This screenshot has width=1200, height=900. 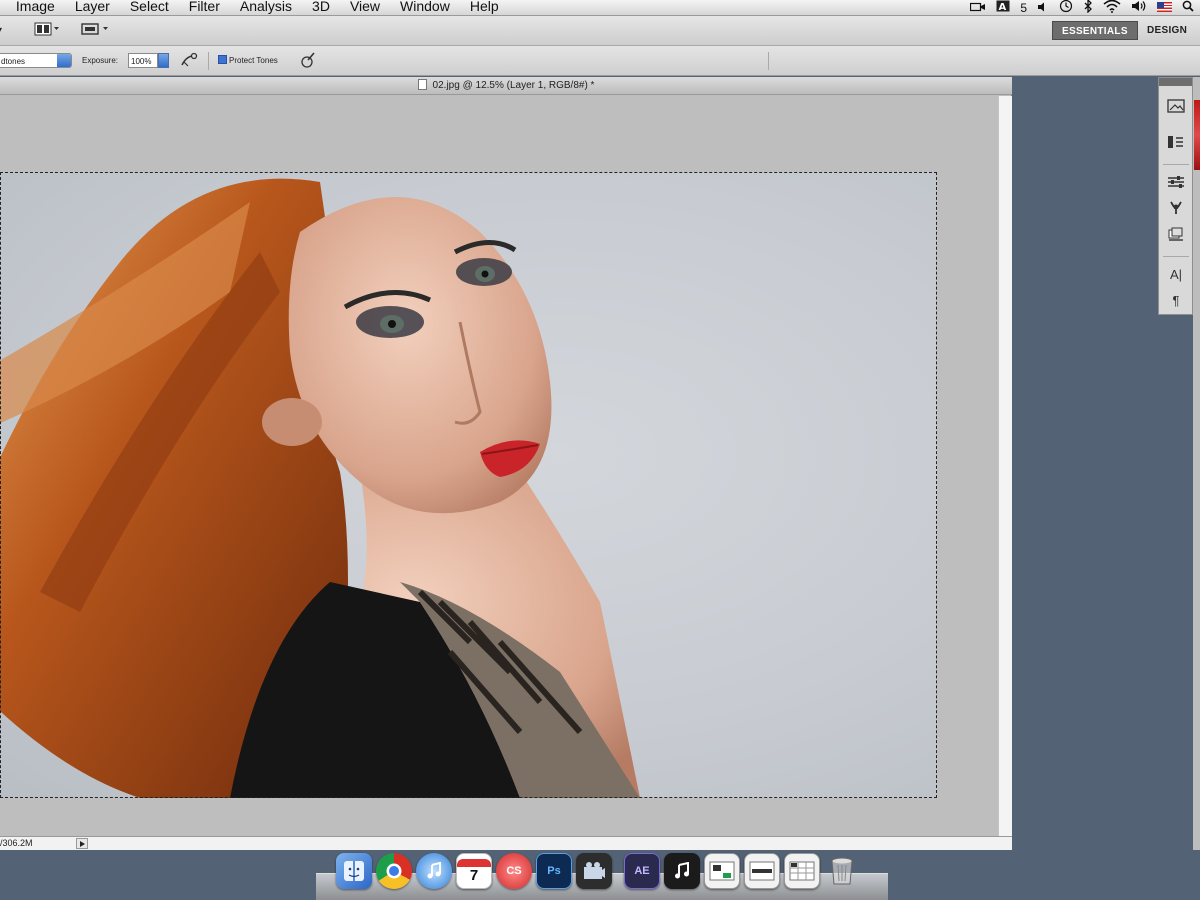 I want to click on menu-filter: Filter, so click(x=204, y=7).